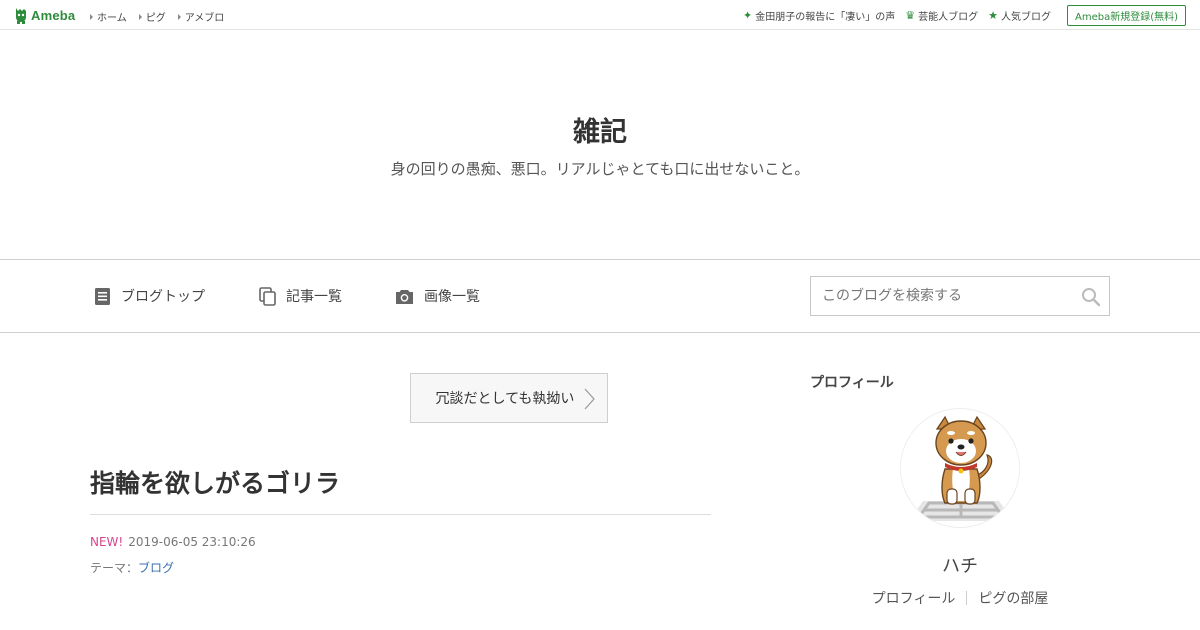 This screenshot has width=1200, height=630. I want to click on search-input, so click(941, 296).